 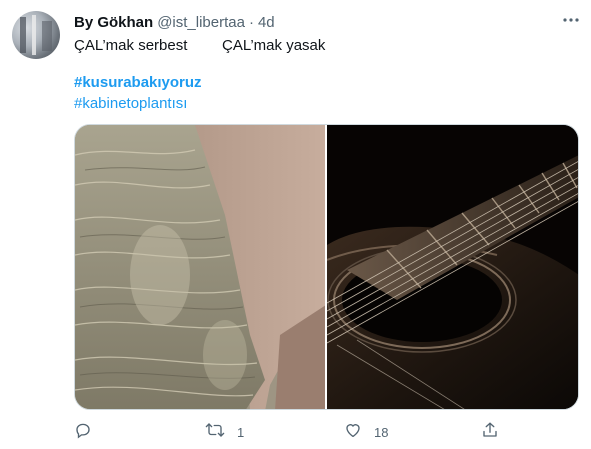 What do you see at coordinates (266, 22) in the screenshot?
I see `timestamp: 4d` at bounding box center [266, 22].